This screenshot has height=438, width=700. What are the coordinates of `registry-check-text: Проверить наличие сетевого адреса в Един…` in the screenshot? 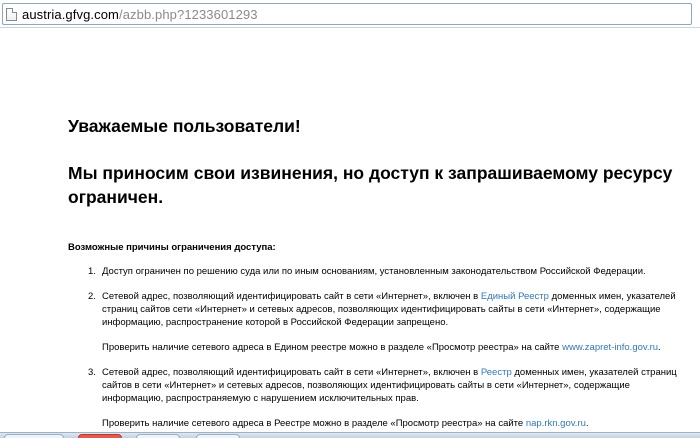 It's located at (390, 347).